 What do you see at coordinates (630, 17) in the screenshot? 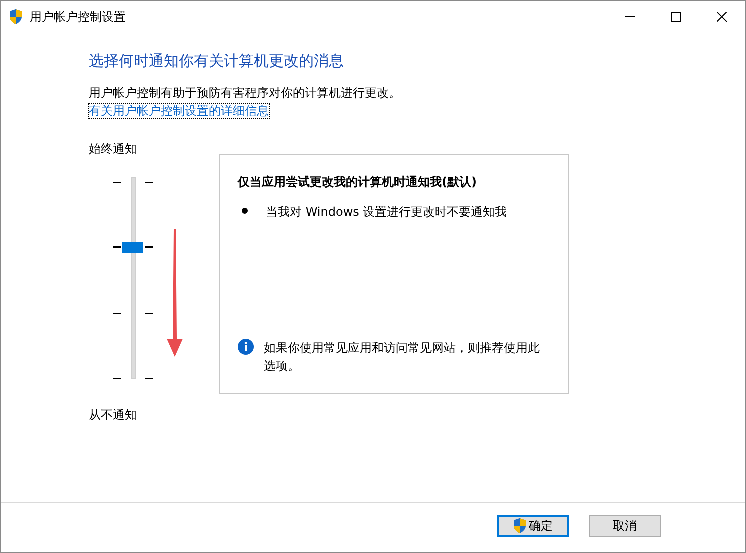
I see `minimize-icon` at bounding box center [630, 17].